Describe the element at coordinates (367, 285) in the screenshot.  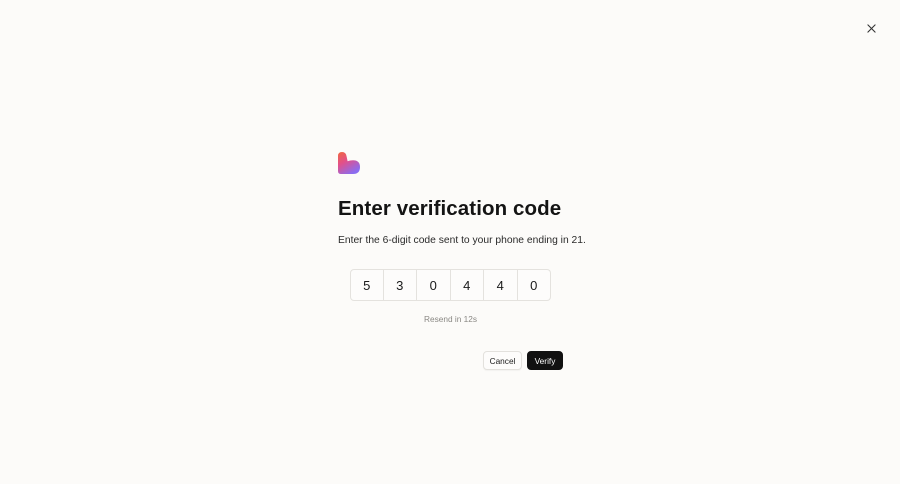
I see `otp-digit-1: 5` at that location.